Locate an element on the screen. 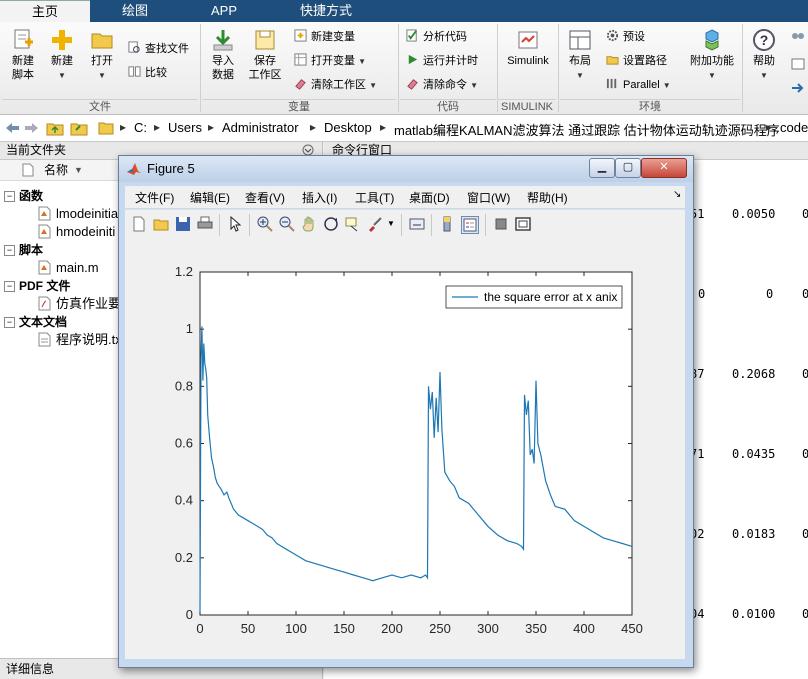 The image size is (808, 679). layout-dropdown-icon: ▼ is located at coordinates (580, 75).